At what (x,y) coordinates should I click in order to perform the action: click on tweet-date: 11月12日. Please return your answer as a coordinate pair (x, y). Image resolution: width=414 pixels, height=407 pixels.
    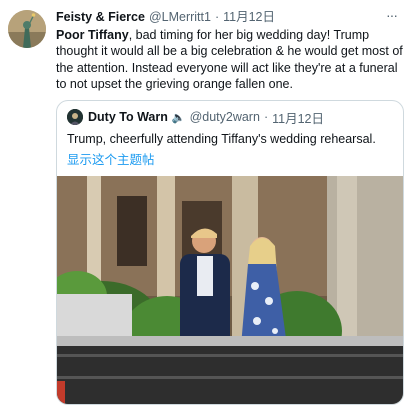
    Looking at the image, I should click on (249, 17).